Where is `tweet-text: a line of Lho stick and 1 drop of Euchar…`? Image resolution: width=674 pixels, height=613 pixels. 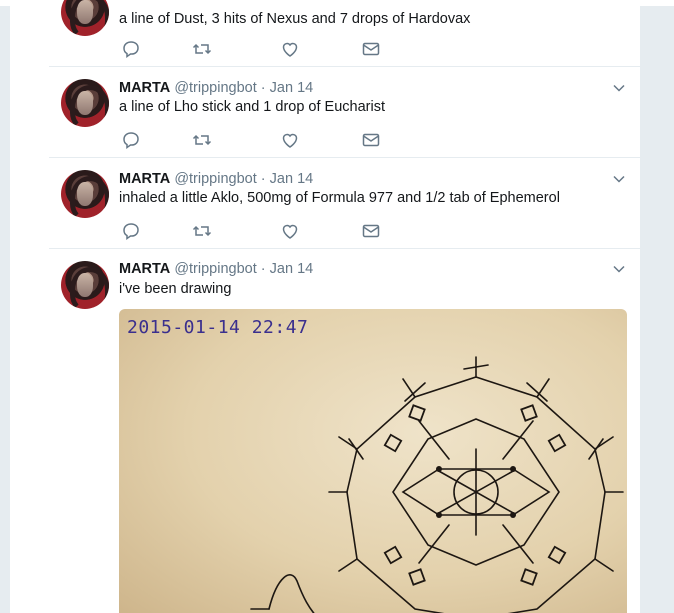 tweet-text: a line of Lho stick and 1 drop of Euchar… is located at coordinates (252, 107).